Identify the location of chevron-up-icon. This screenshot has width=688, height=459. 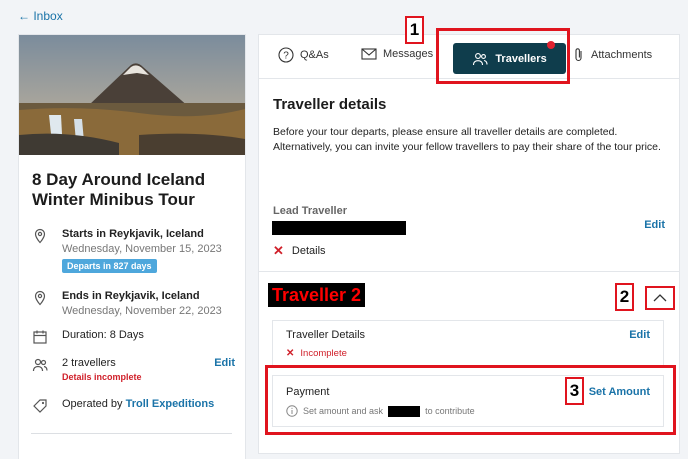
(660, 298).